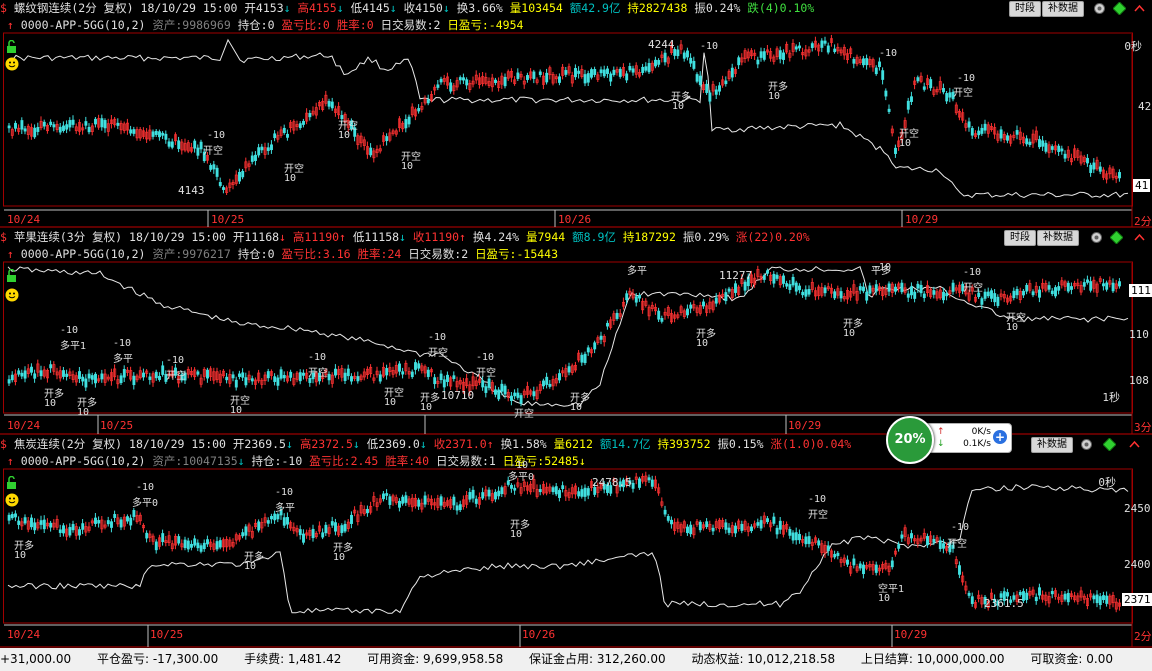 The height and width of the screenshot is (671, 1152). Describe the element at coordinates (949, 440) in the screenshot. I see `network-speed-widget: ↑ 0K/s ↓ 0.1K/s + 20%` at that location.